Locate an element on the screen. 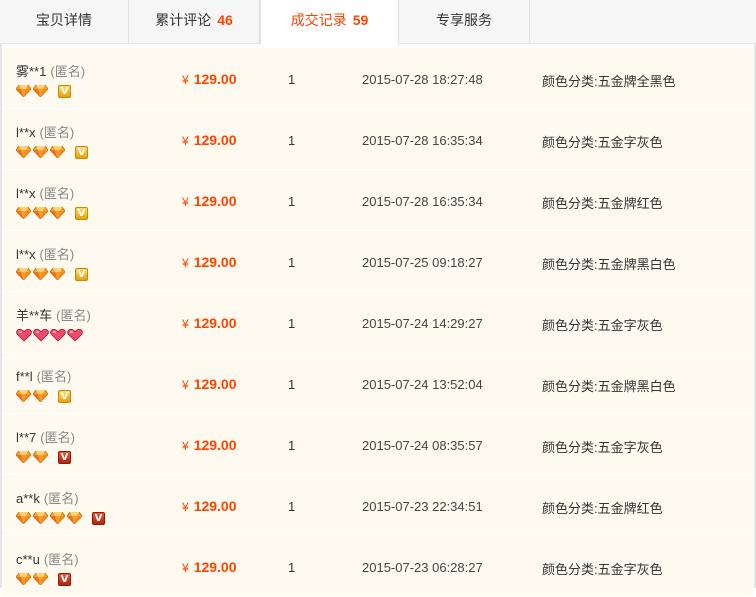  tab-transaction-records: 成交记录 59 is located at coordinates (329, 22).